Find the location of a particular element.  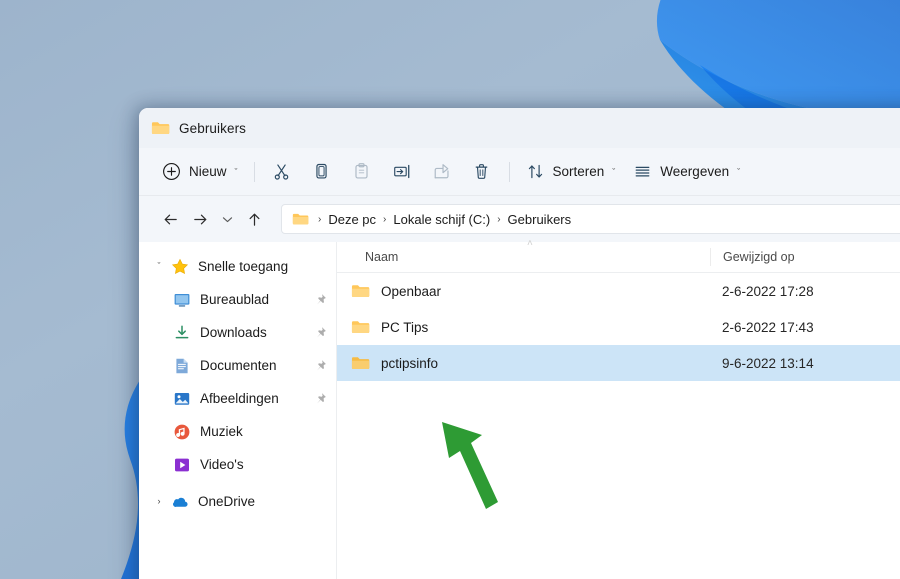

download-icon is located at coordinates (182, 331).